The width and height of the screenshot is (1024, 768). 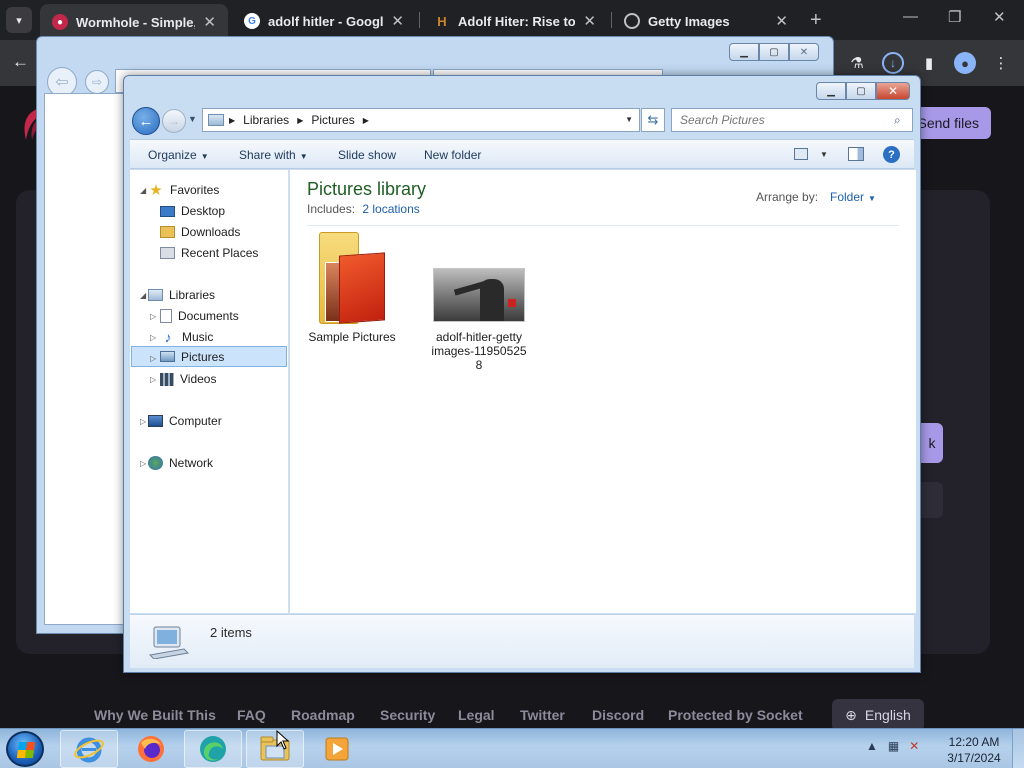 I want to click on nav-network: Network, so click(x=180, y=463).